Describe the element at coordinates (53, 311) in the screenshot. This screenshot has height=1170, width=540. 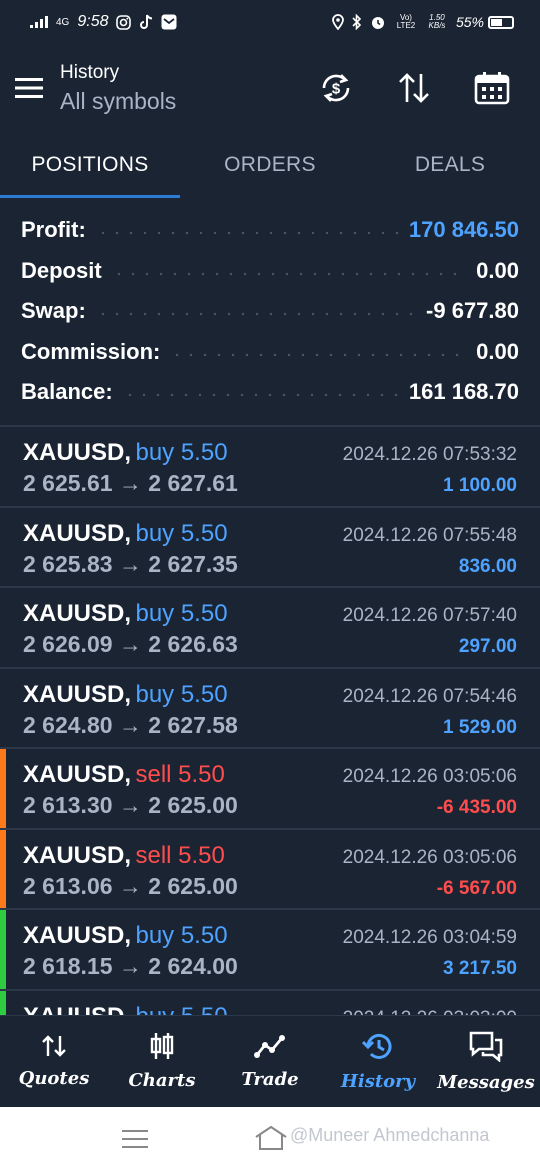
I see `summary-label: Swap:` at that location.